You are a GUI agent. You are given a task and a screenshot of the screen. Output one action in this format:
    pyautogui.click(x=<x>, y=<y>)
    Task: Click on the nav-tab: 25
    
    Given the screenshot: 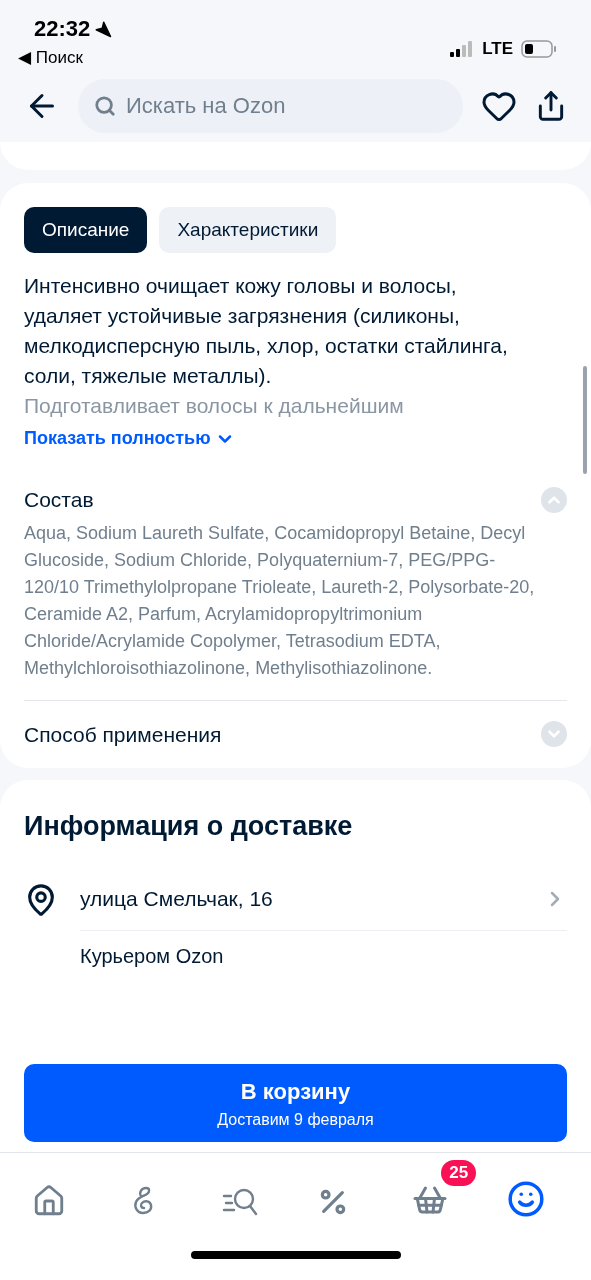 What is the action you would take?
    pyautogui.click(x=438, y=1191)
    